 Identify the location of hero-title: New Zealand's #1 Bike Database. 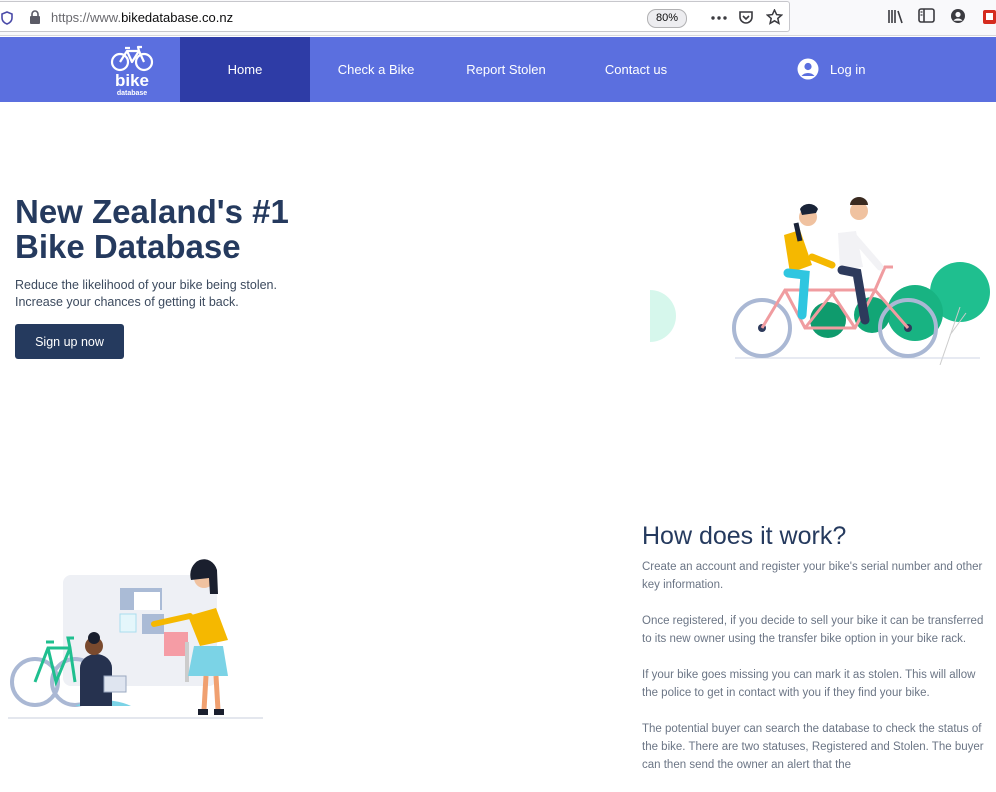
(175, 229).